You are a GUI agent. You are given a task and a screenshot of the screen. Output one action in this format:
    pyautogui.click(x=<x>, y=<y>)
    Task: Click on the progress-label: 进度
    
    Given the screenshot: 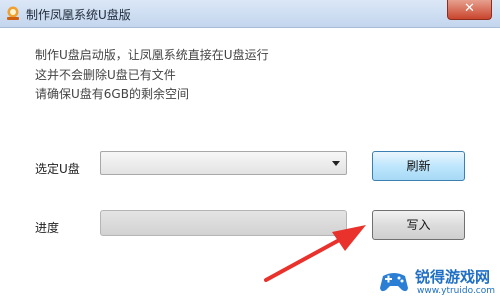 What is the action you would take?
    pyautogui.click(x=47, y=228)
    